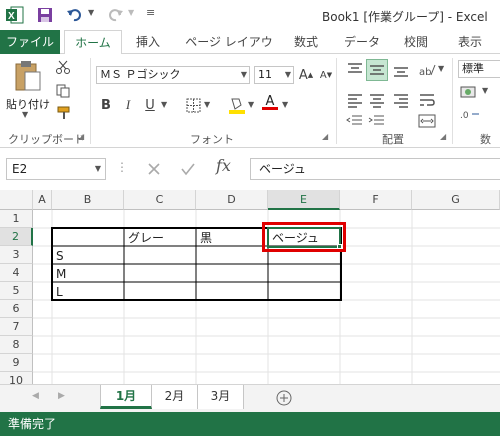  I want to click on borders-dropdown-icon: ▼, so click(207, 104).